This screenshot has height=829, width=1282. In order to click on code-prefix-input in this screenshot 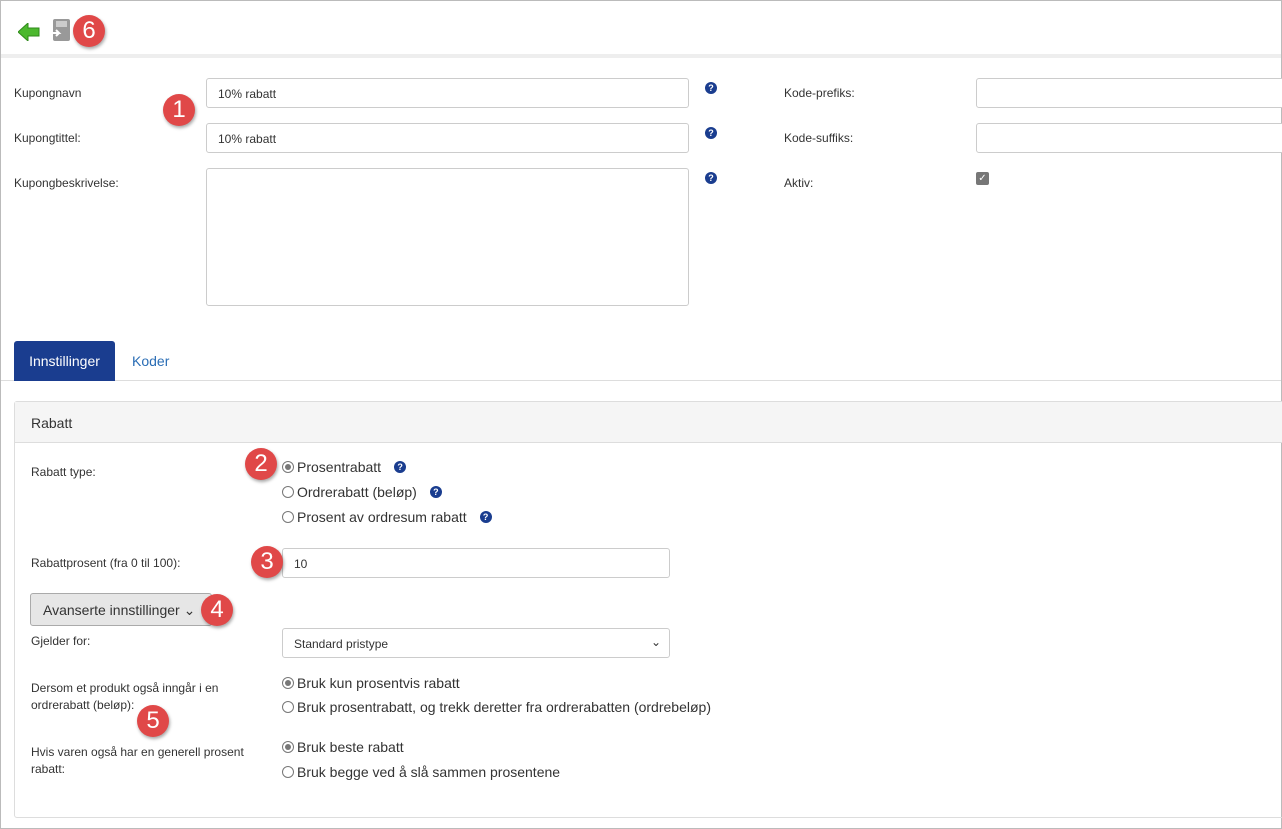, I will do `click(1129, 93)`.